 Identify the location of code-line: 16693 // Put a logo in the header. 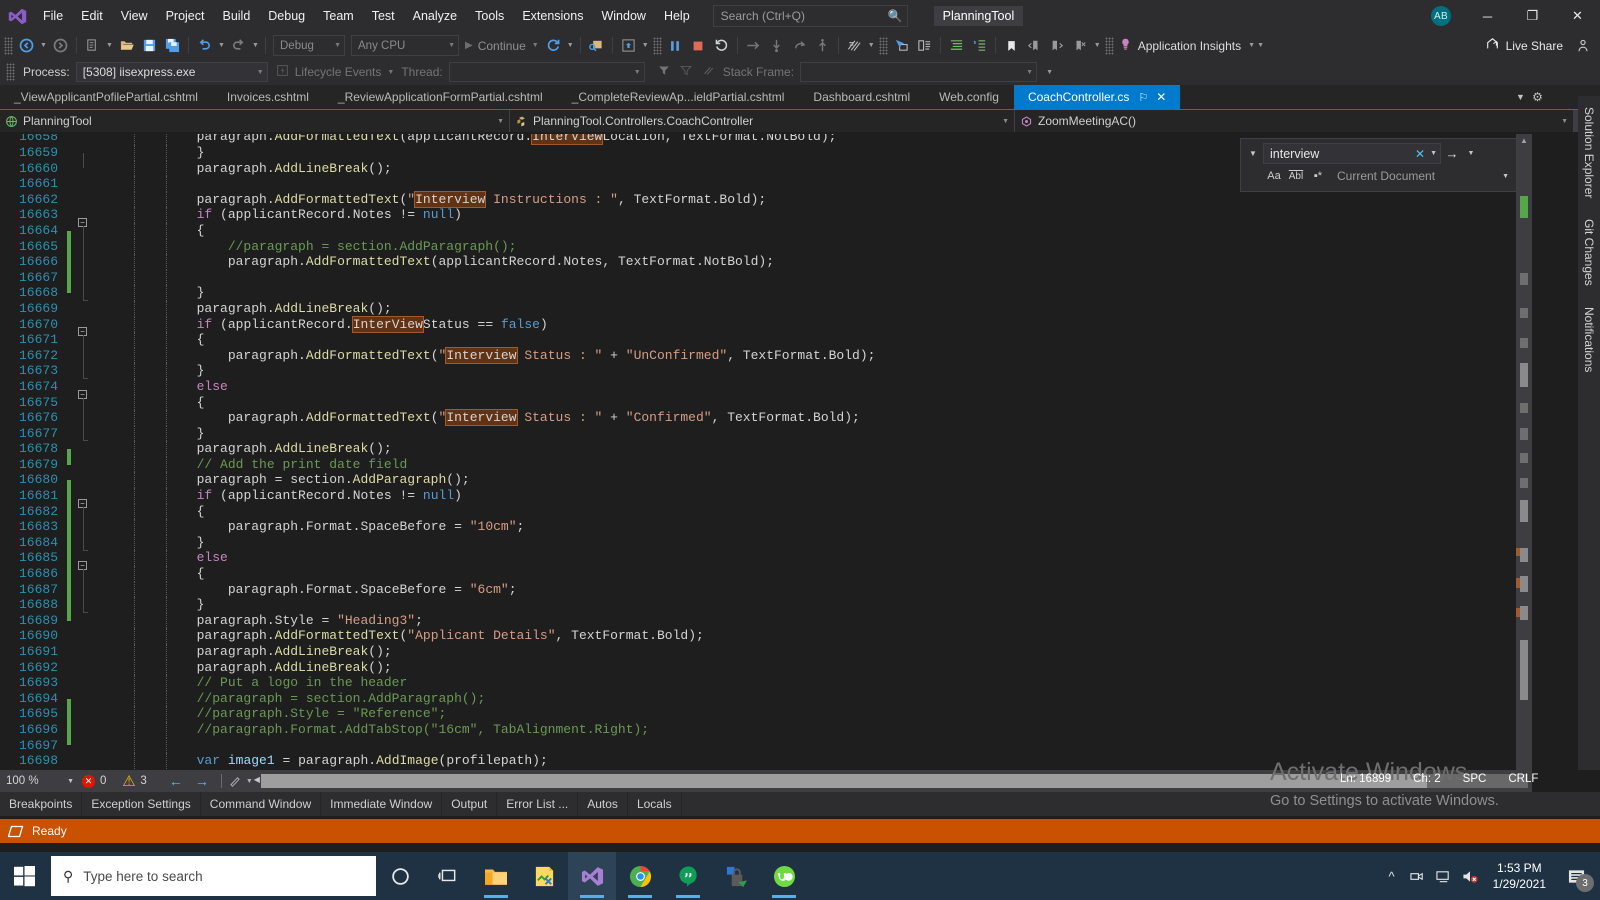
(765, 683).